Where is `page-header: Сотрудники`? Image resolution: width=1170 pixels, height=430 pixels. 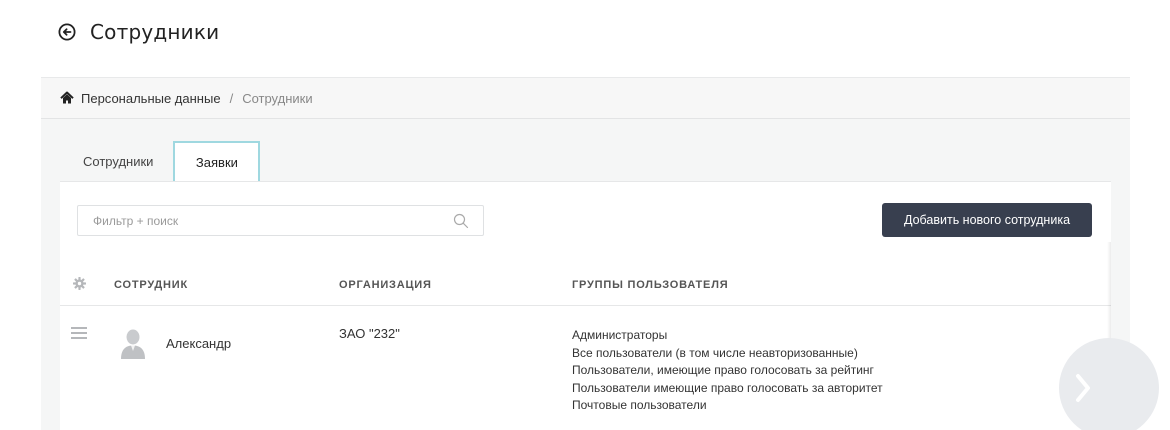
page-header: Сотрудники is located at coordinates (138, 32).